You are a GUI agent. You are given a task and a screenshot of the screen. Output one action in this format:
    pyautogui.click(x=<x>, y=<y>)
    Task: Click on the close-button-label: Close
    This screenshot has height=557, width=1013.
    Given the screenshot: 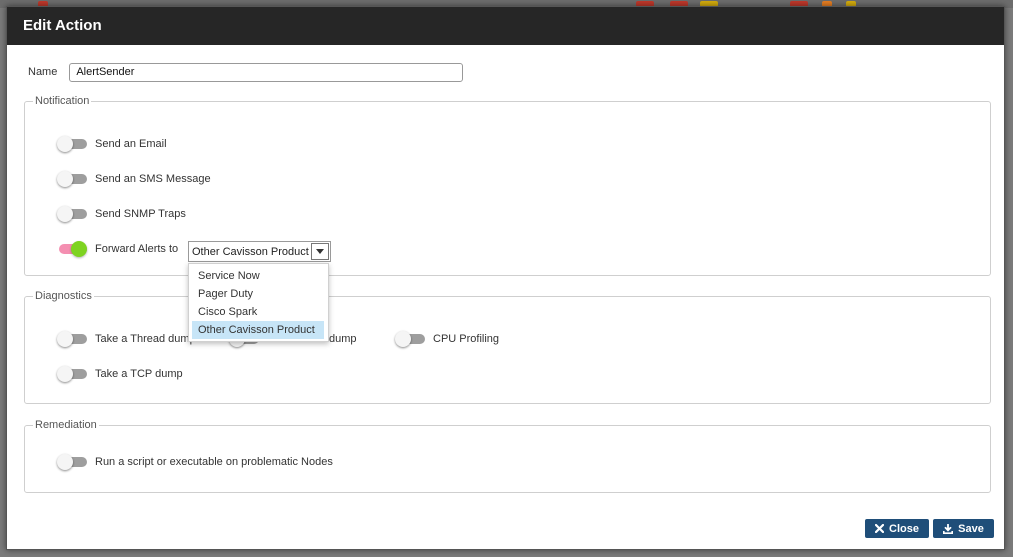 What is the action you would take?
    pyautogui.click(x=904, y=528)
    